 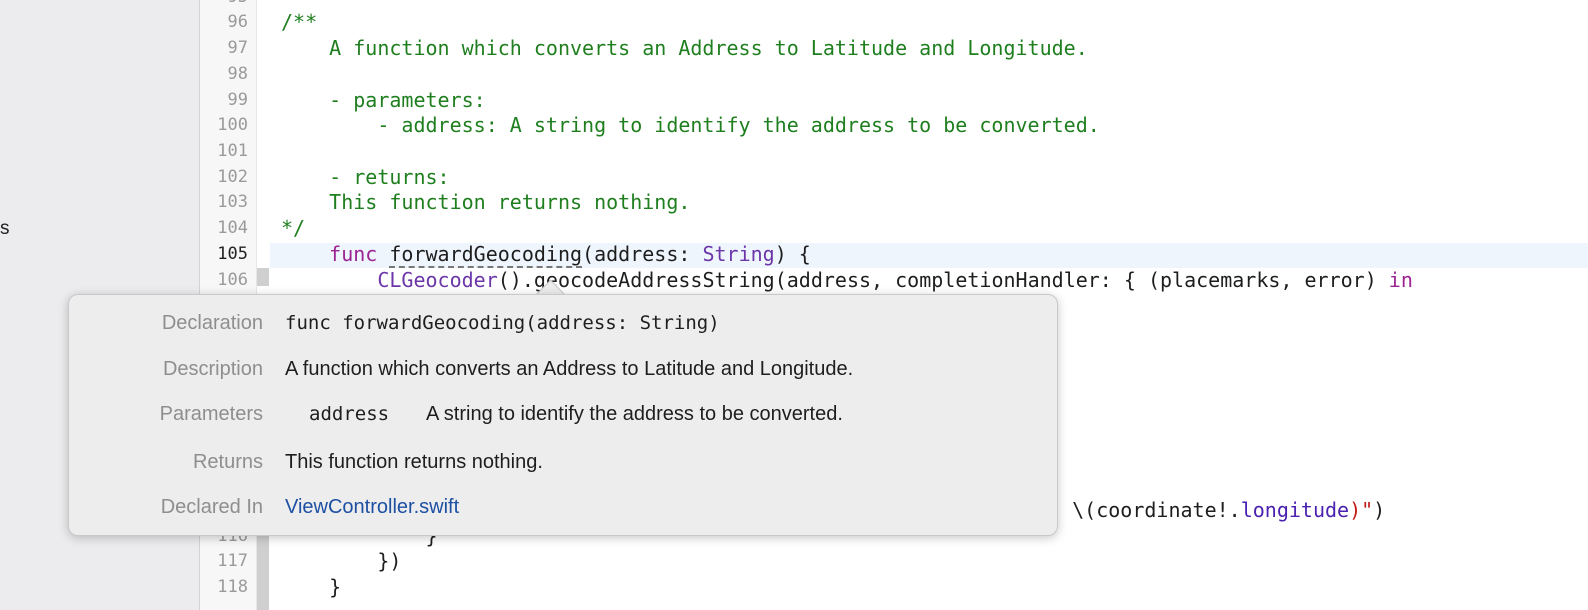 What do you see at coordinates (212, 323) in the screenshot?
I see `declaration-label: Declaration` at bounding box center [212, 323].